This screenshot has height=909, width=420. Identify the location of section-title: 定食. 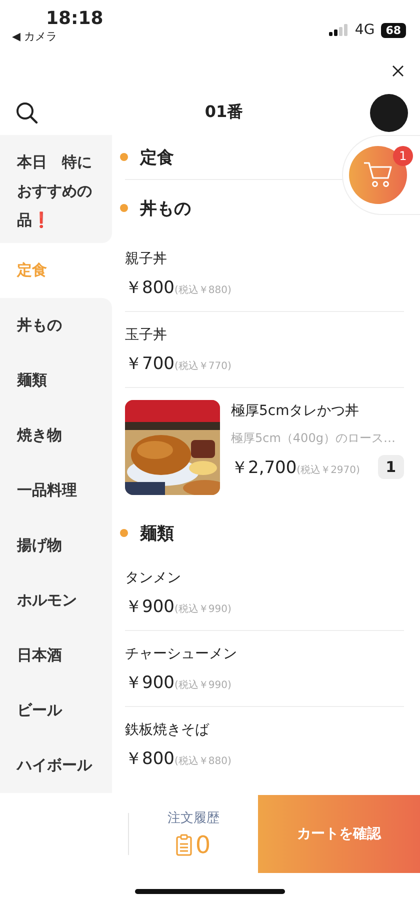
(157, 157).